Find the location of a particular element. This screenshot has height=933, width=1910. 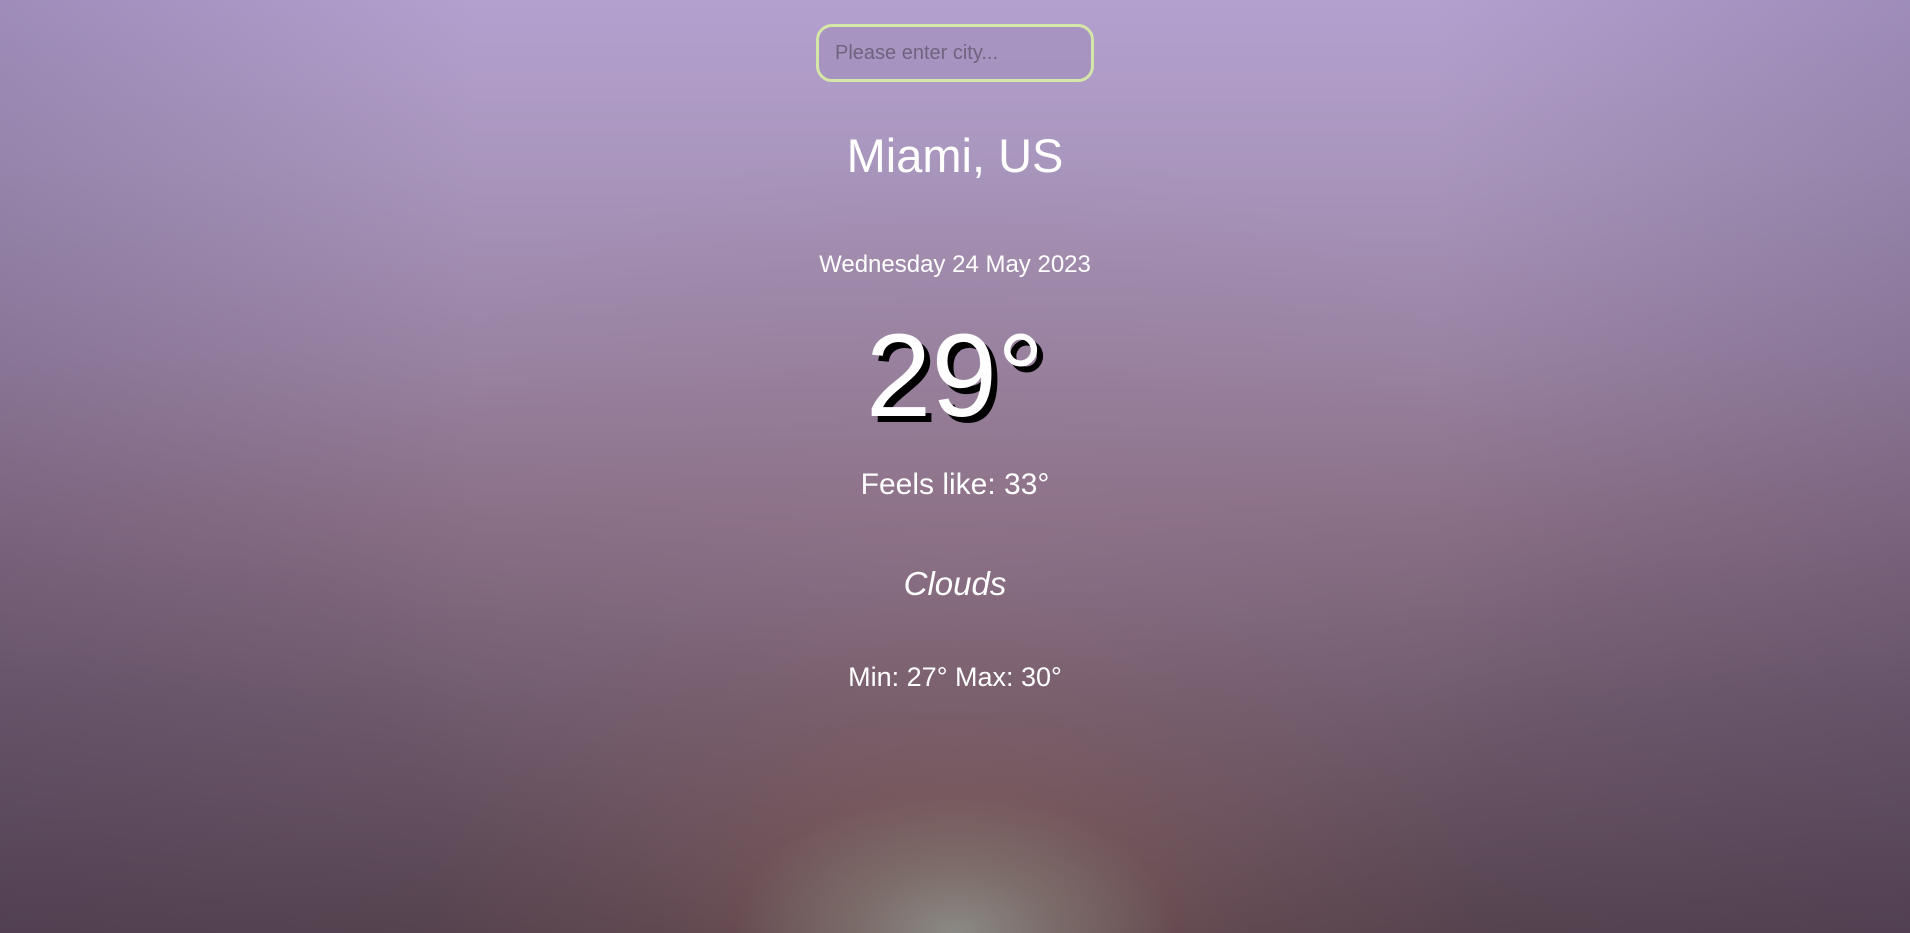

temperature: 29° is located at coordinates (955, 376).